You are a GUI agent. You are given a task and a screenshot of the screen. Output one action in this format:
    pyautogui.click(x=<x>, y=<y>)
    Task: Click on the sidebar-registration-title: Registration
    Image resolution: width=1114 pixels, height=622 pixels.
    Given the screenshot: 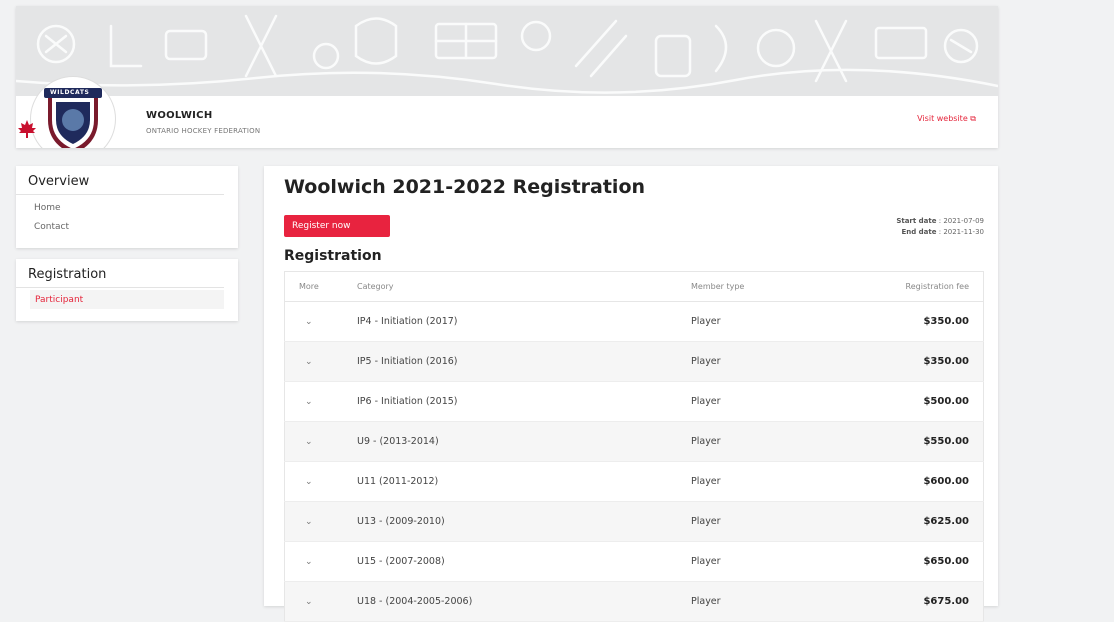 What is the action you would take?
    pyautogui.click(x=120, y=273)
    